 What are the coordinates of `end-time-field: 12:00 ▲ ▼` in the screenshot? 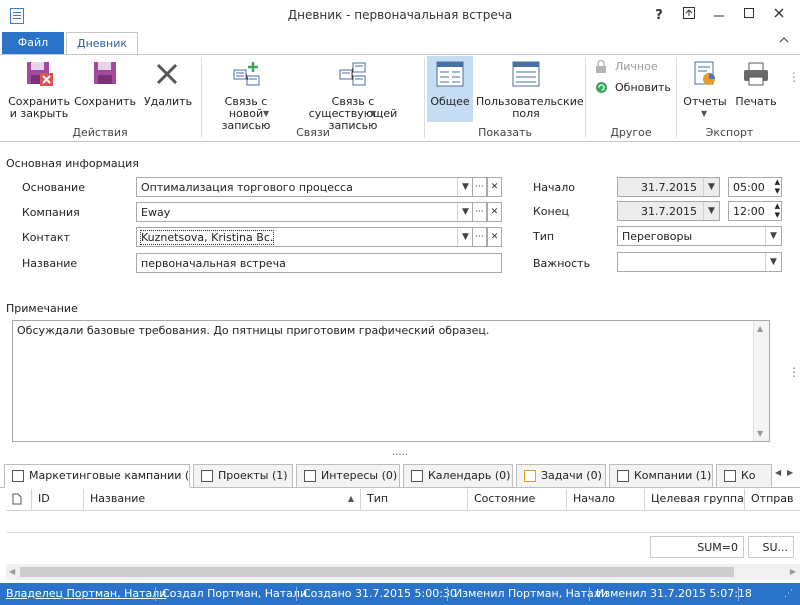 It's located at (755, 211).